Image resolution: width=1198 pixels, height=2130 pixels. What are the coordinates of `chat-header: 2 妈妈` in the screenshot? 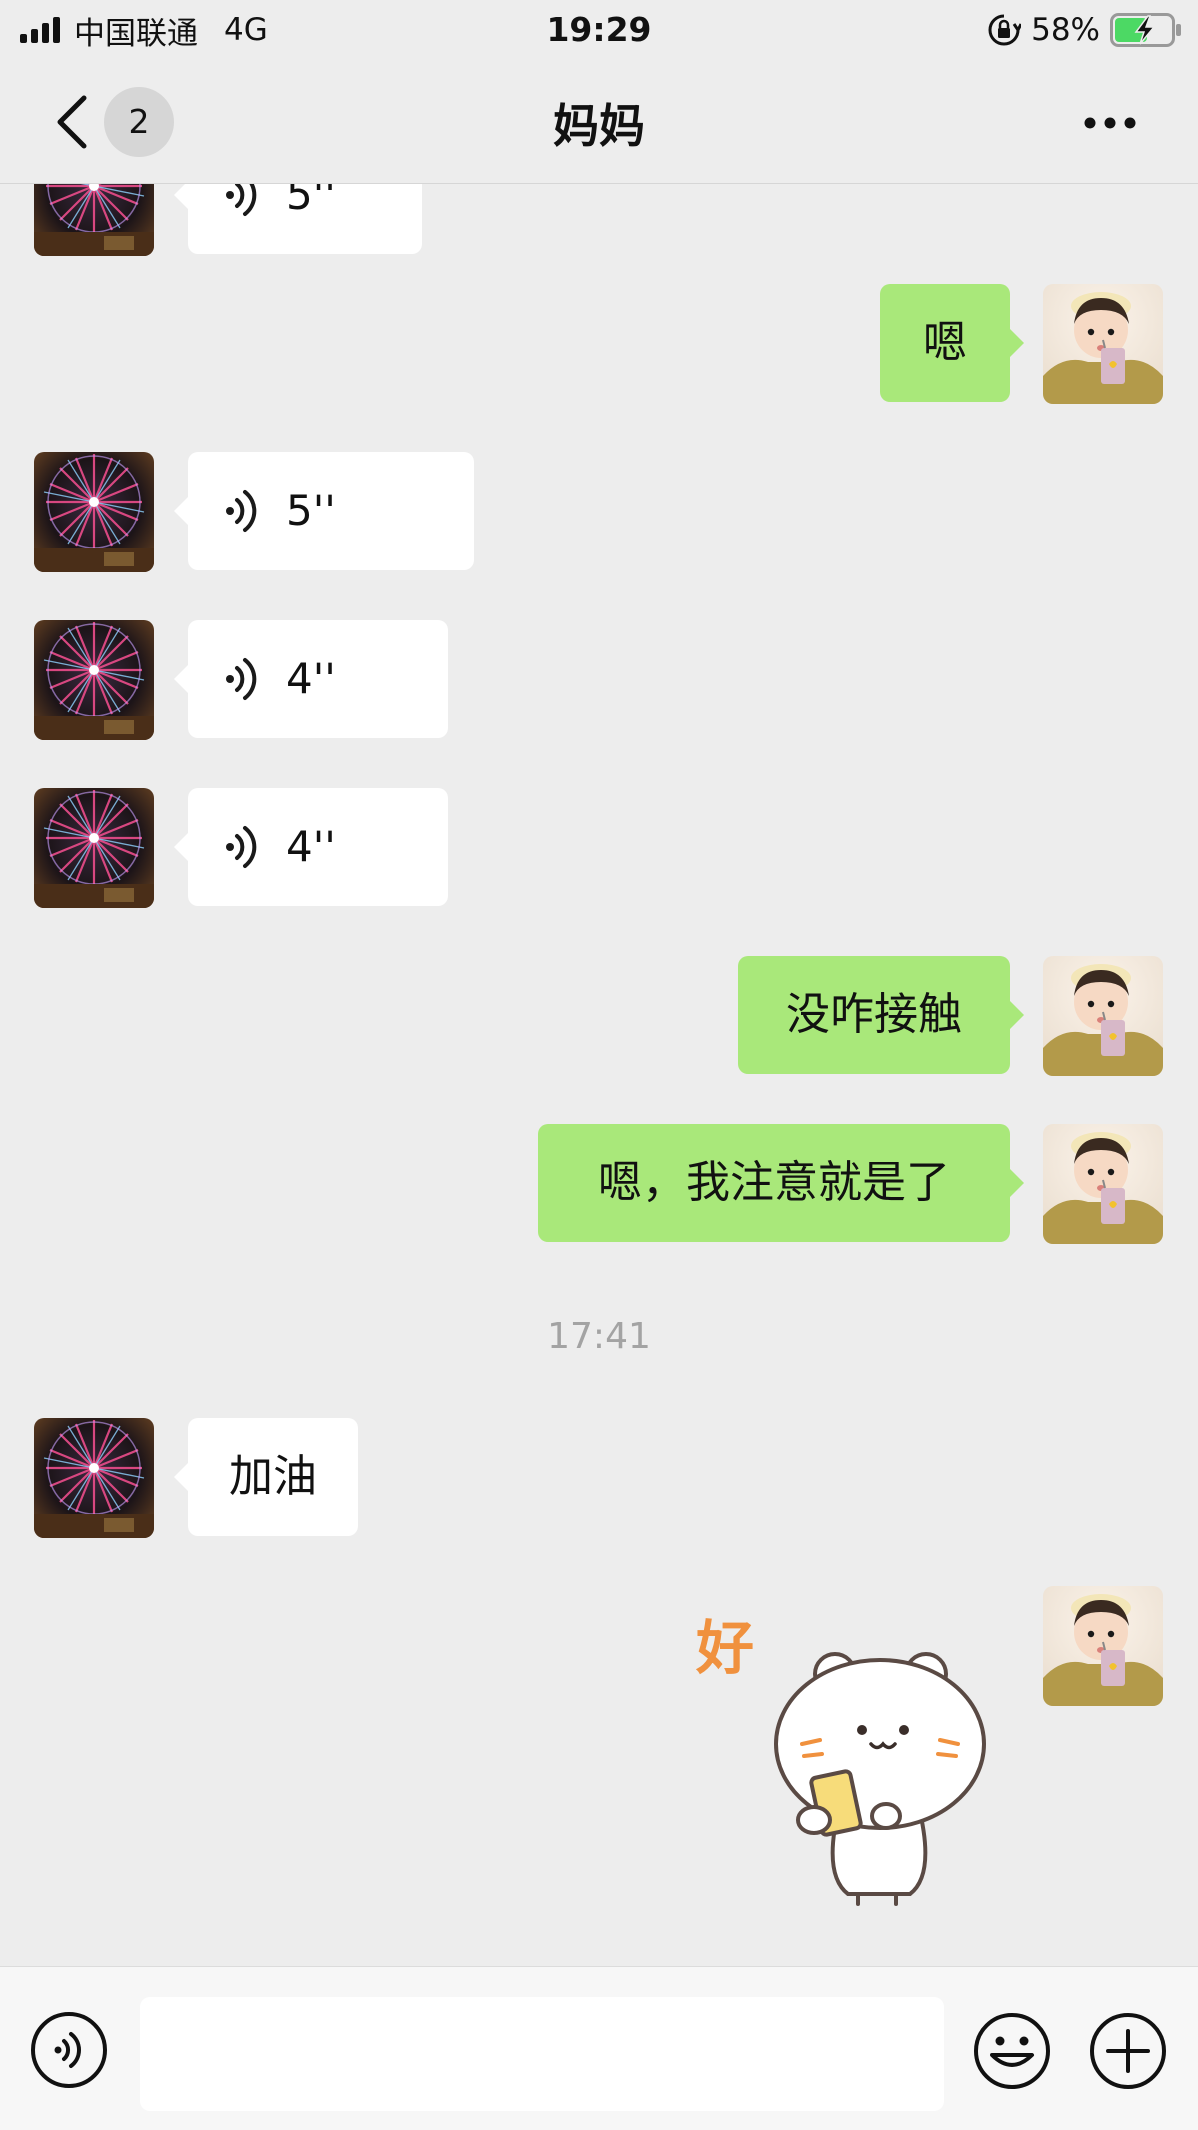 It's located at (599, 123).